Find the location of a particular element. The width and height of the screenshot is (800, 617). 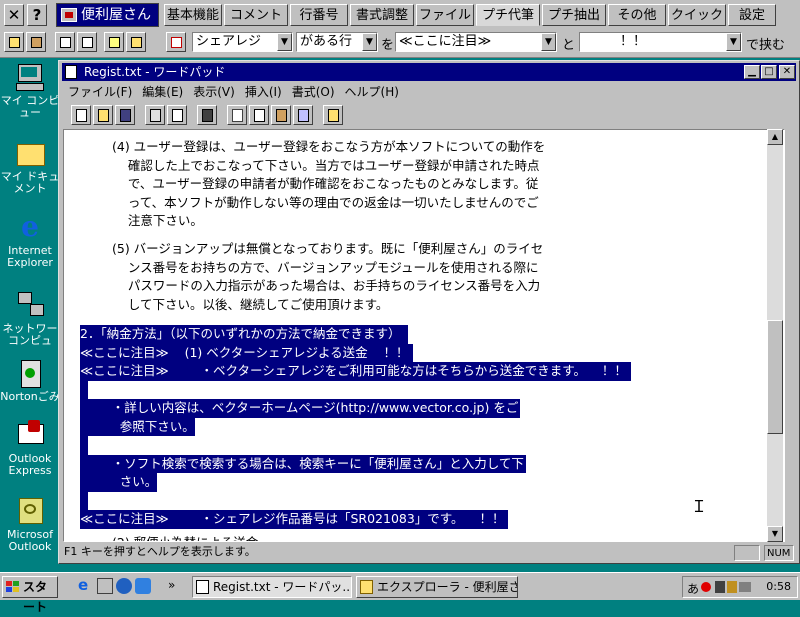

selected-line: 2．「納金方法」（以下のいずれかの方法で納金できます） is located at coordinates (244, 334).